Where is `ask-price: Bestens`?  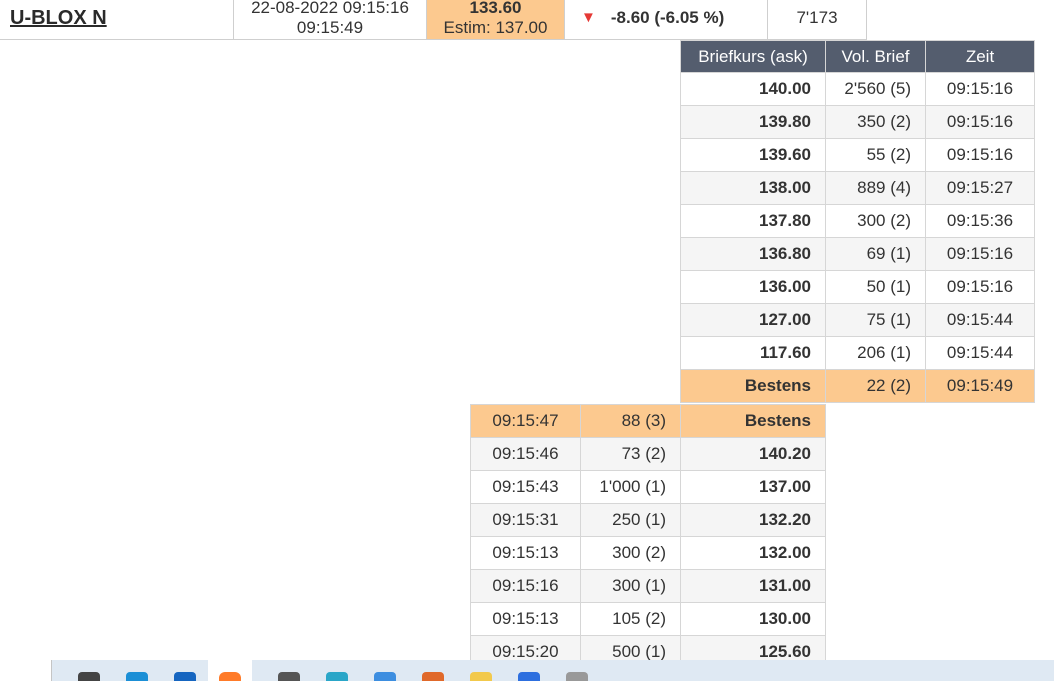 ask-price: Bestens is located at coordinates (753, 386).